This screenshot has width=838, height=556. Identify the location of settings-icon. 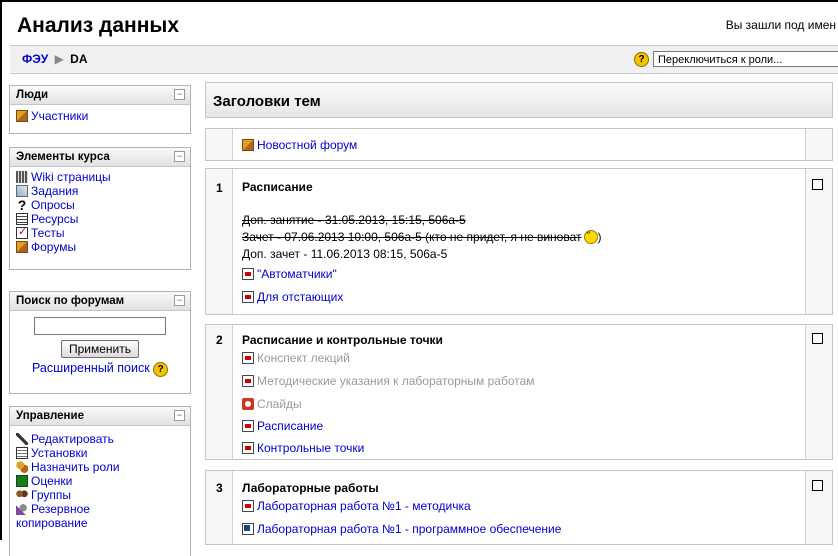
(22, 453).